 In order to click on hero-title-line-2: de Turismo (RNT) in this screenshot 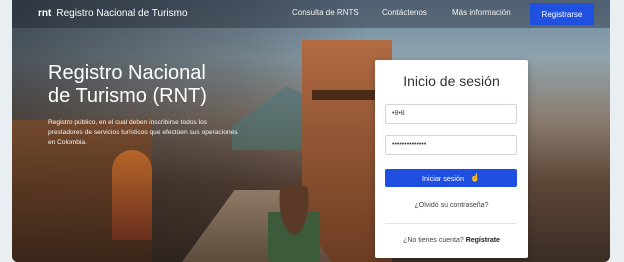, I will do `click(127, 96)`.